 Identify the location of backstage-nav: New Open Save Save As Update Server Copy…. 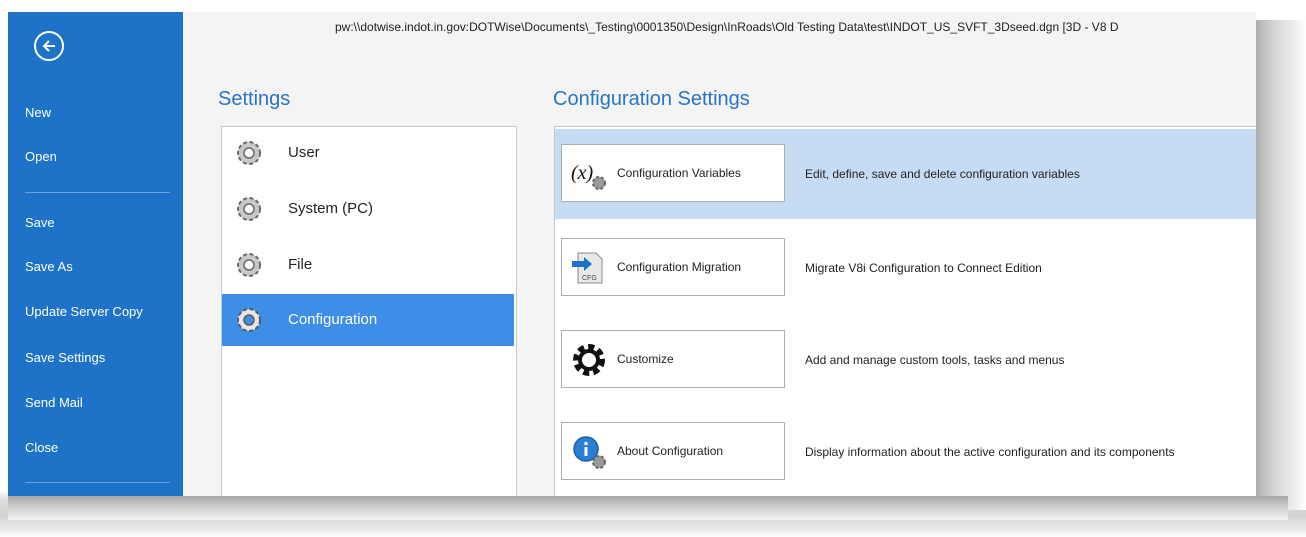
(95, 254).